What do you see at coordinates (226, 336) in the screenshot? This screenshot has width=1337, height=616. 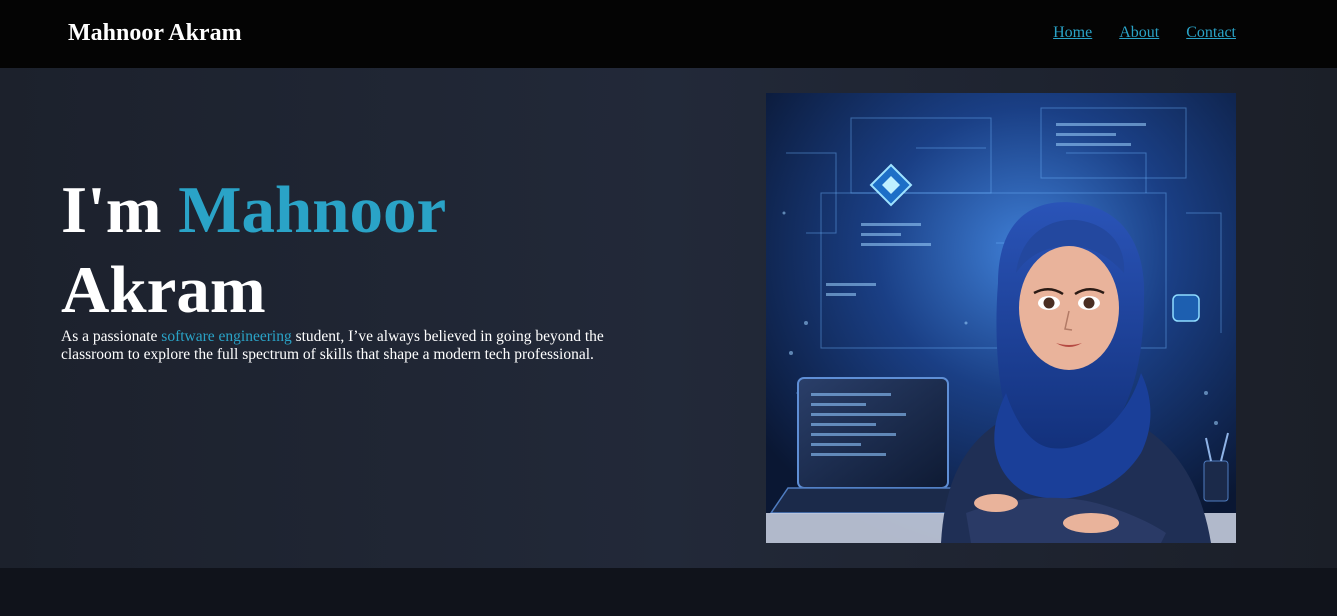 I see `hero-desc-highlight: software engineering` at bounding box center [226, 336].